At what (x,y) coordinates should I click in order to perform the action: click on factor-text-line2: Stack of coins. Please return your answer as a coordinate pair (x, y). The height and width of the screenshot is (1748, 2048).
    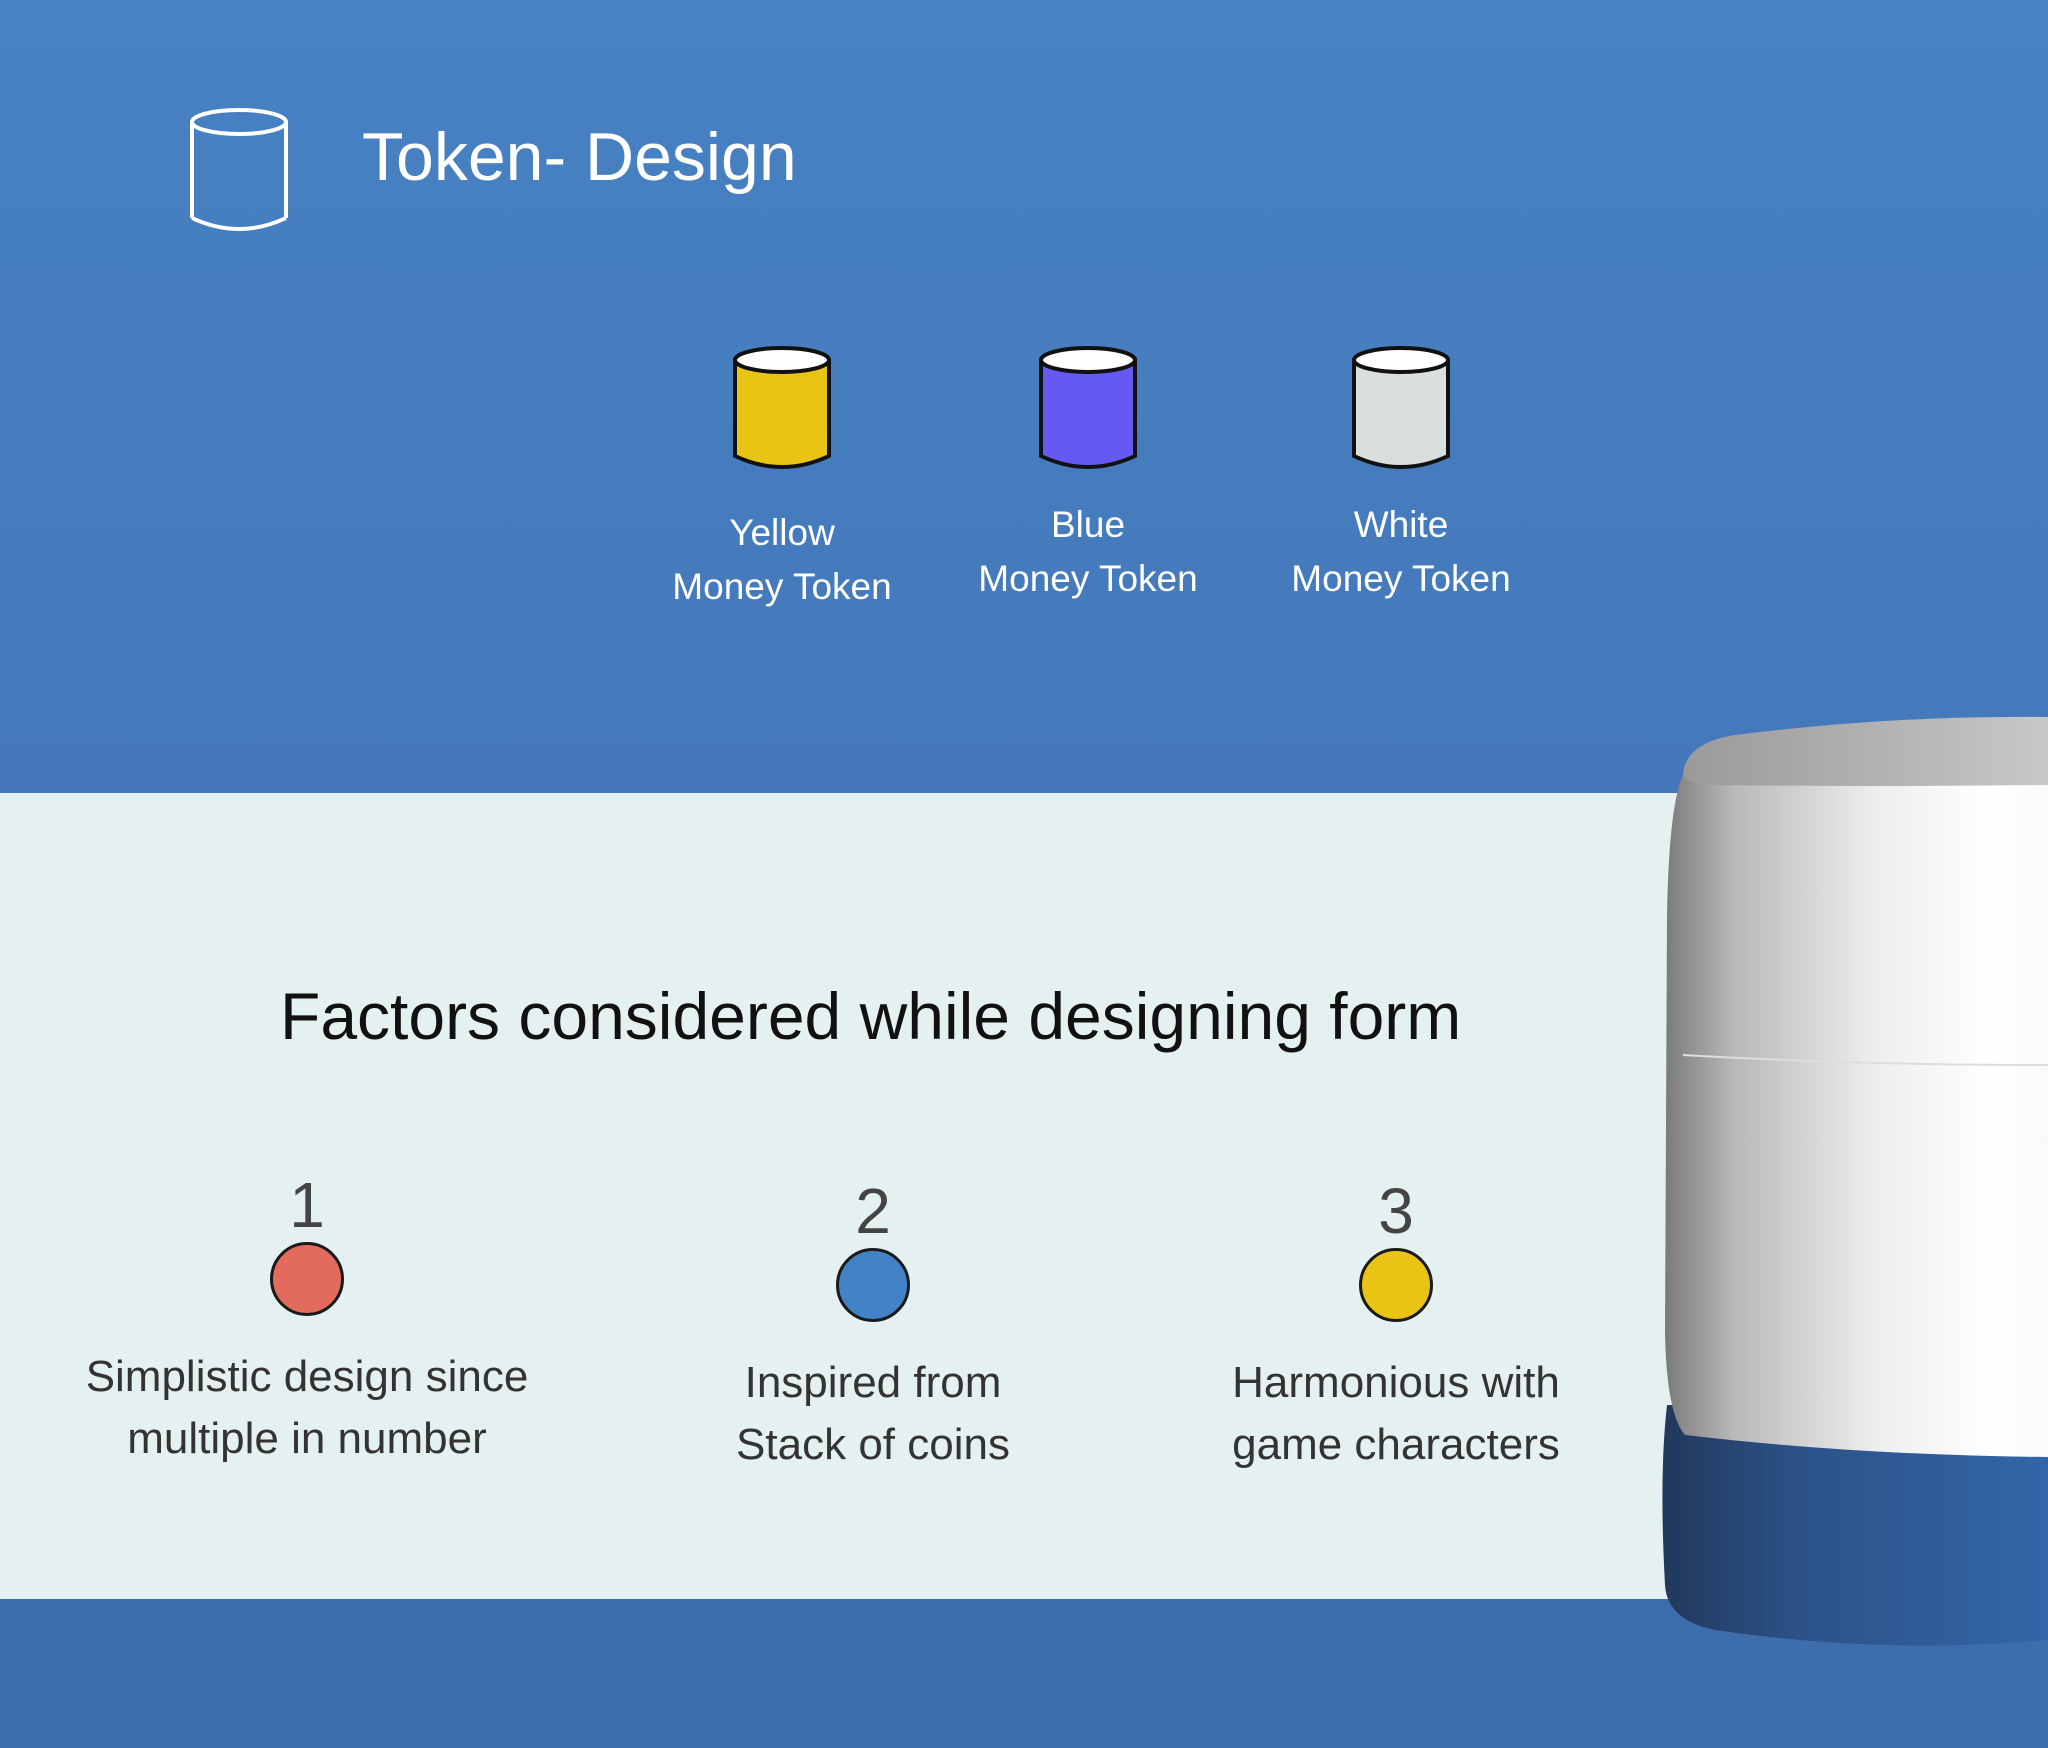
    Looking at the image, I should click on (873, 1444).